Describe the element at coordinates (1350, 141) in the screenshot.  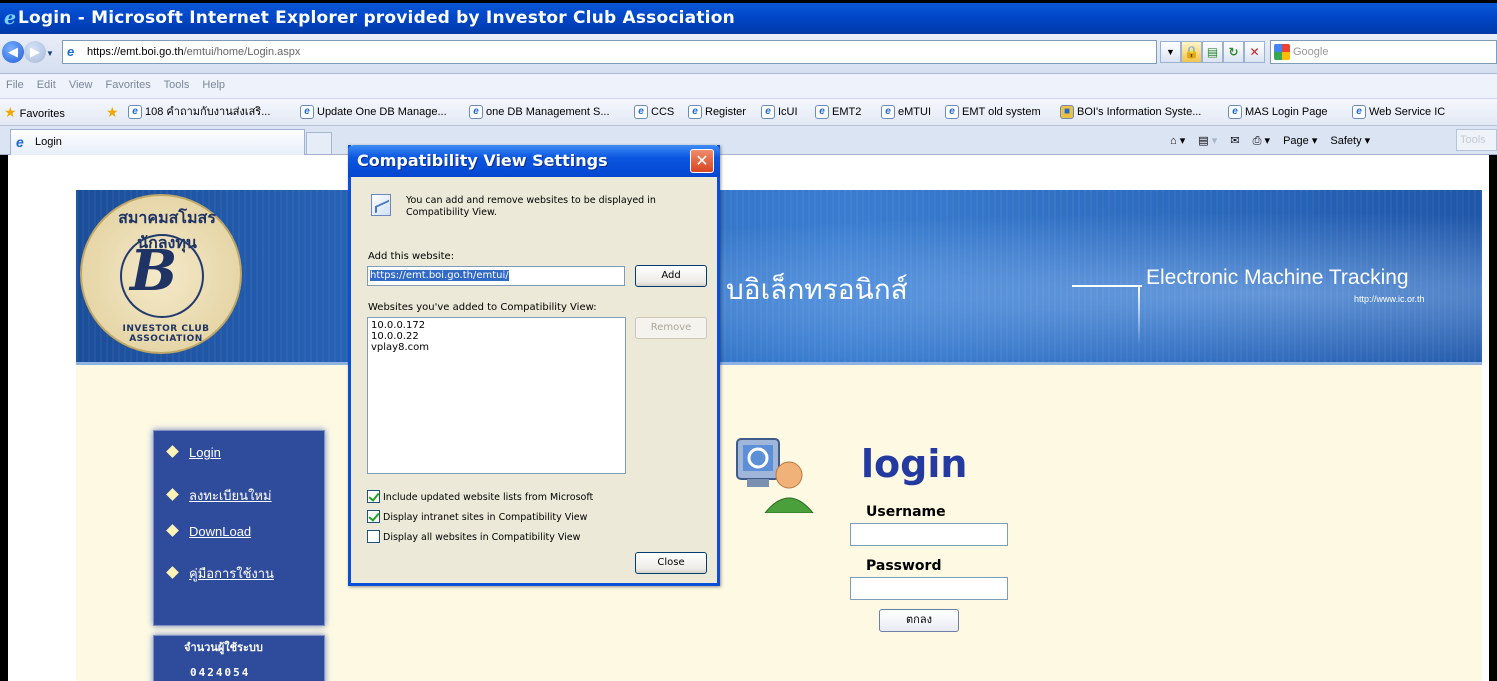
I see `safety-menu: Safety ▾` at that location.